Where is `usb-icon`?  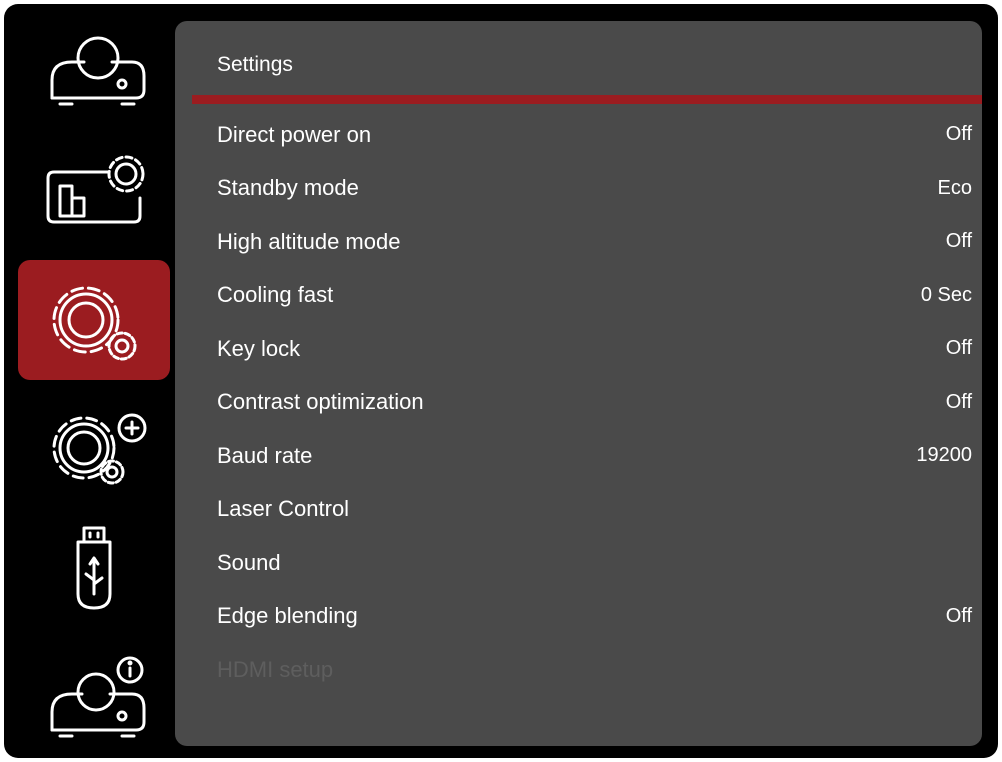
usb-icon is located at coordinates (94, 568).